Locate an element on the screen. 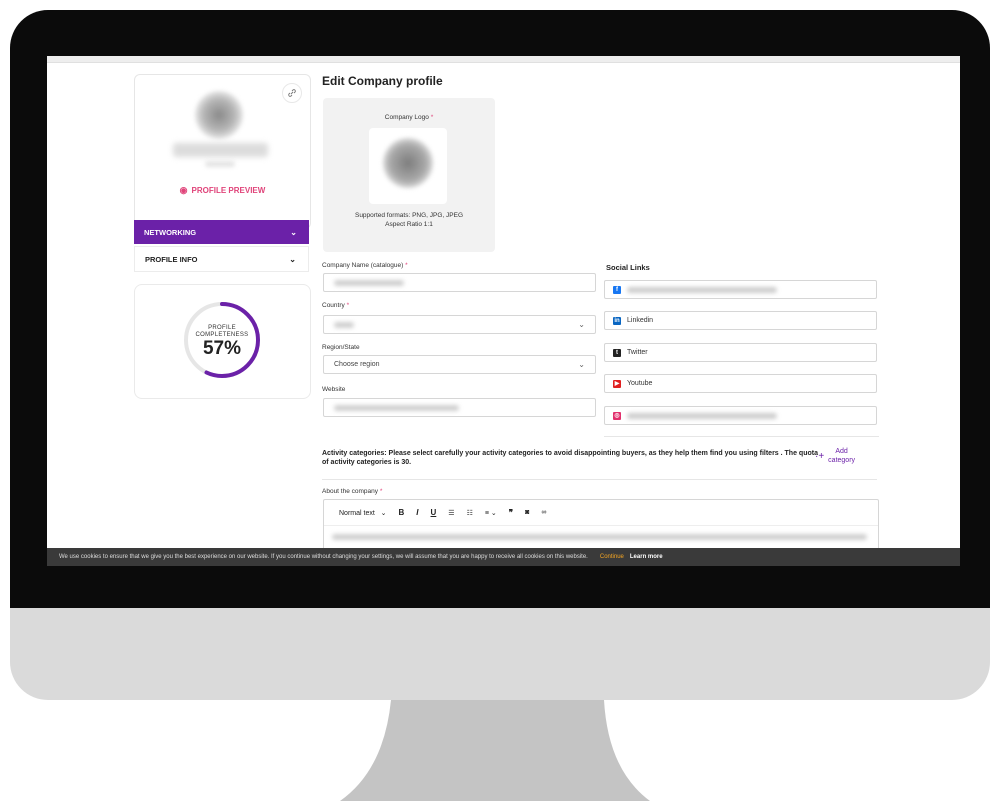  camera-icon: ◙ is located at coordinates (527, 512).